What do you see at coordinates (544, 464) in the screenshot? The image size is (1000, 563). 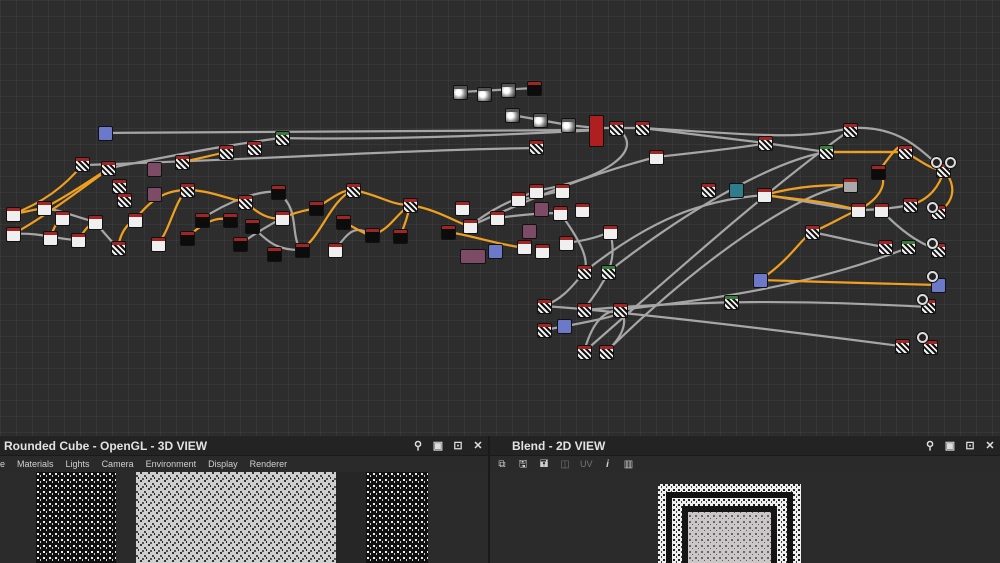 I see `save-as-icon: 🖬` at bounding box center [544, 464].